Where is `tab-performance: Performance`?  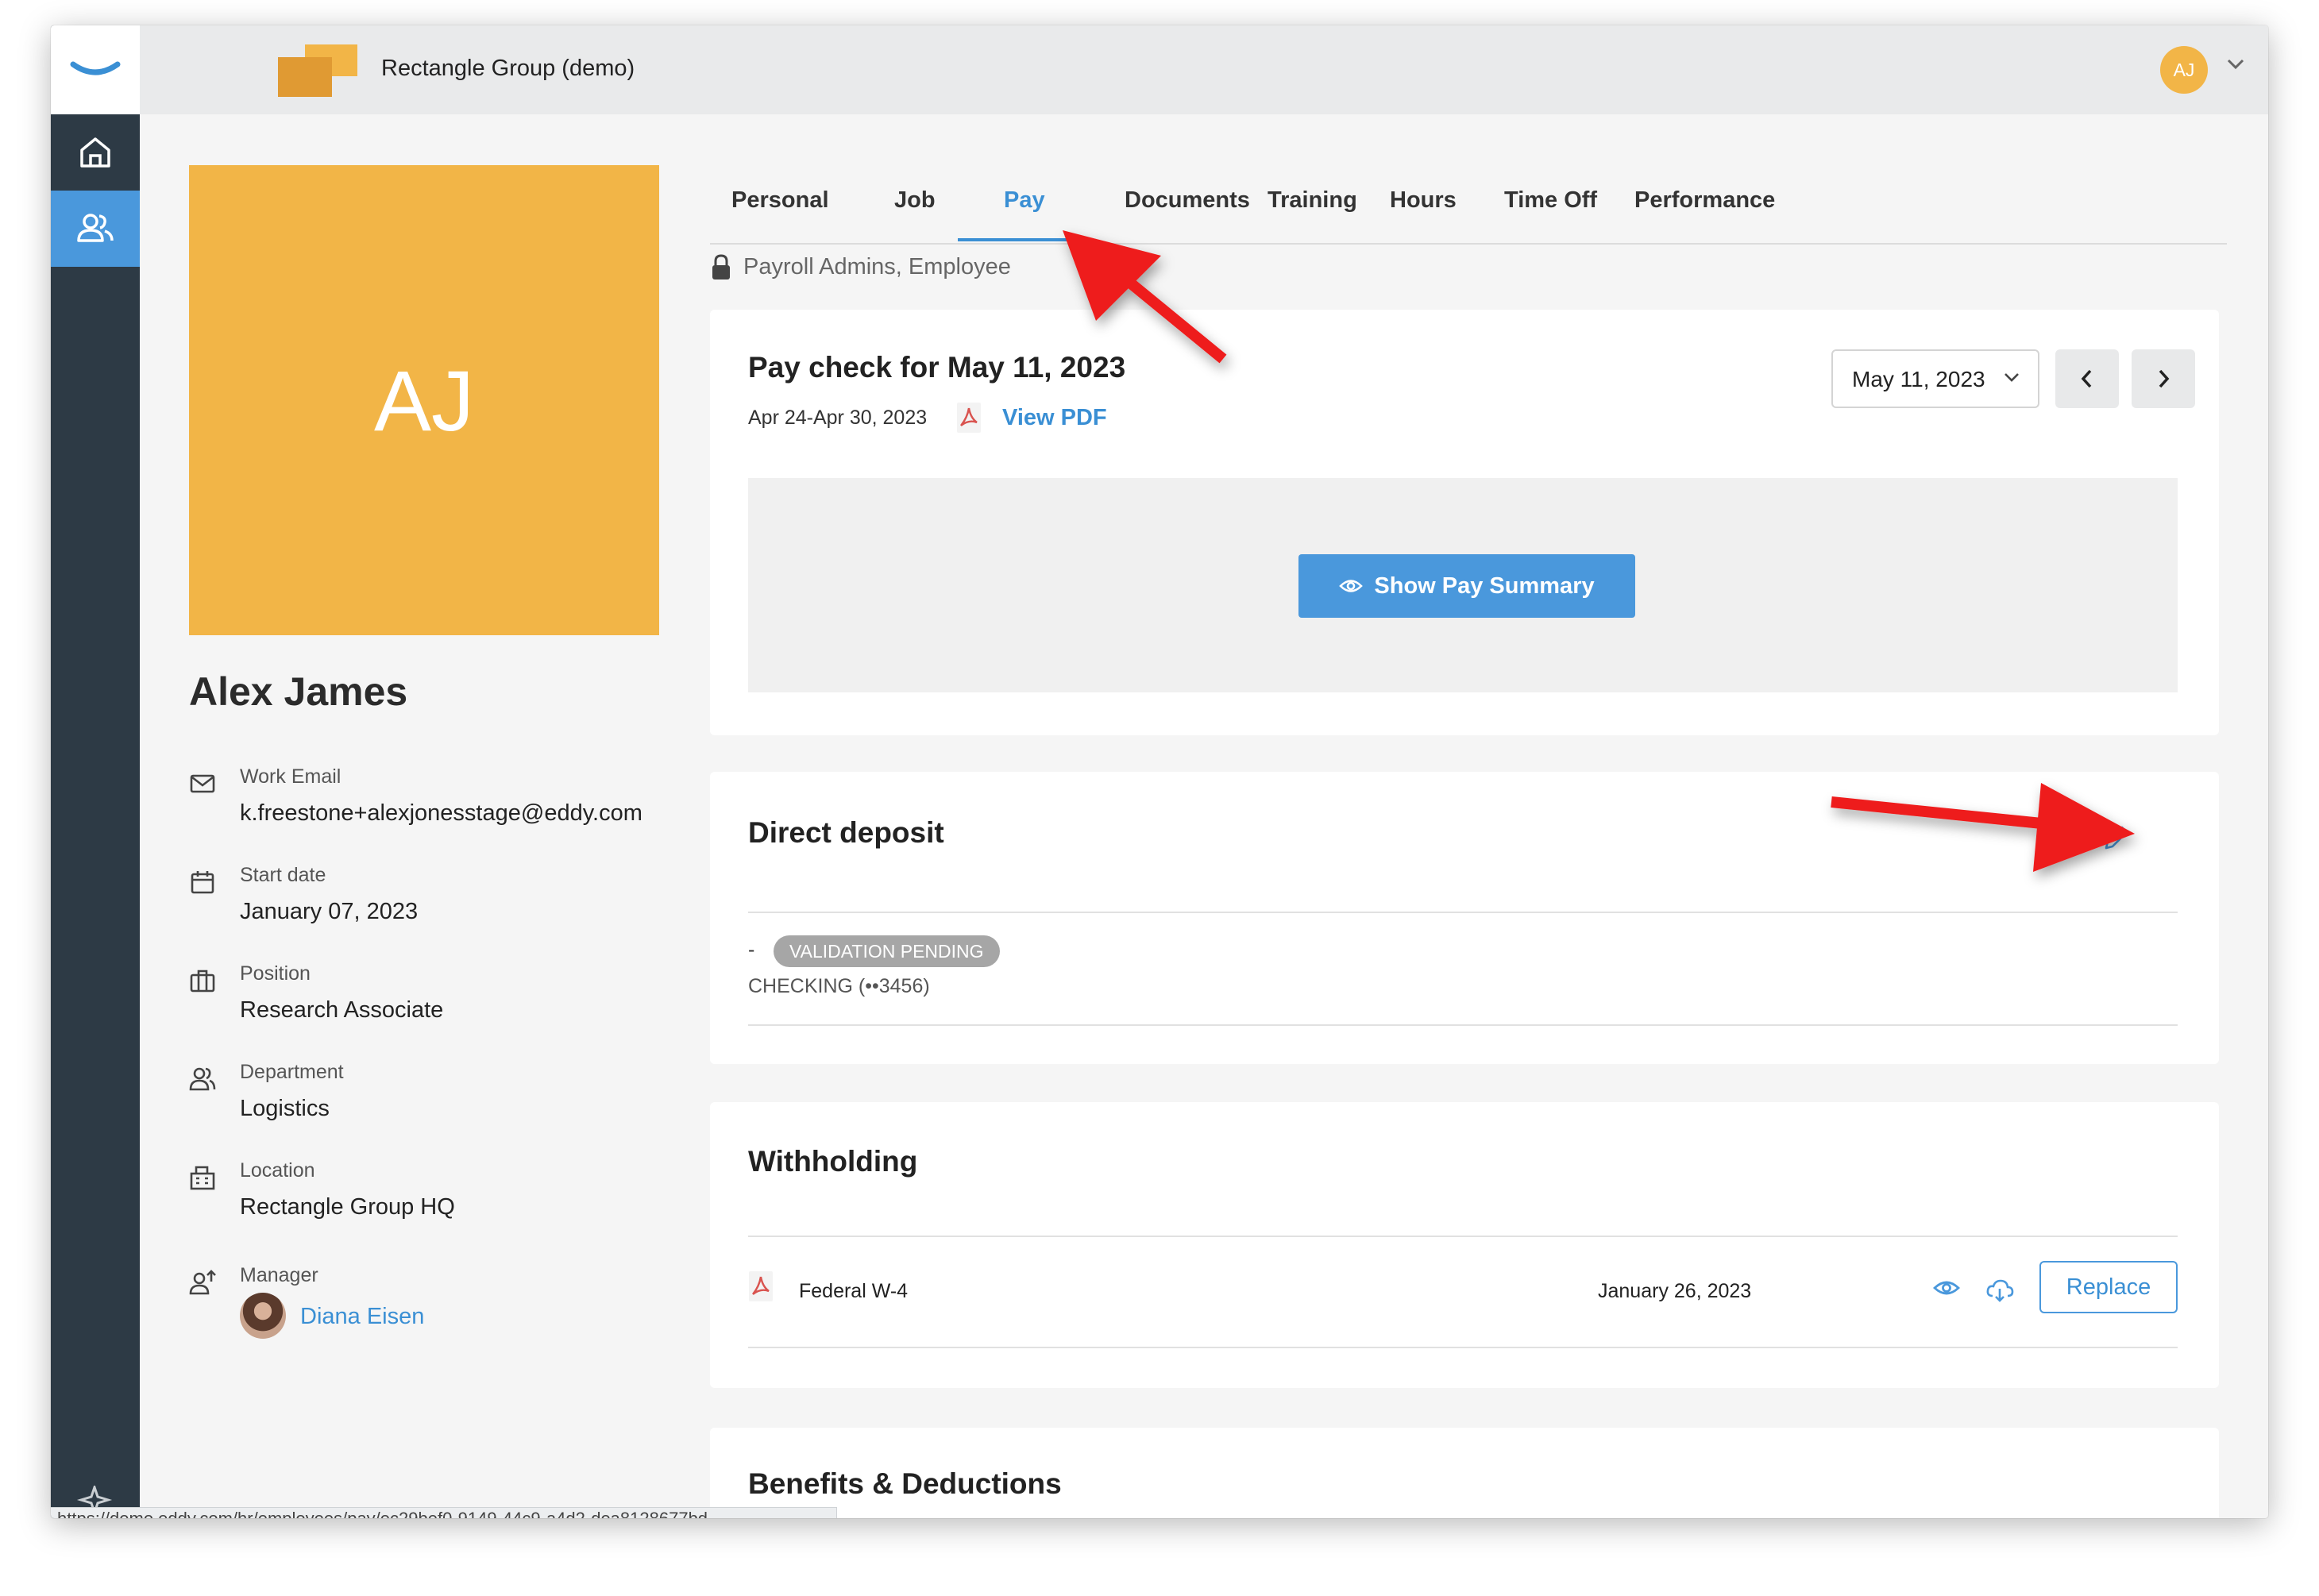
tab-performance: Performance is located at coordinates (1705, 200).